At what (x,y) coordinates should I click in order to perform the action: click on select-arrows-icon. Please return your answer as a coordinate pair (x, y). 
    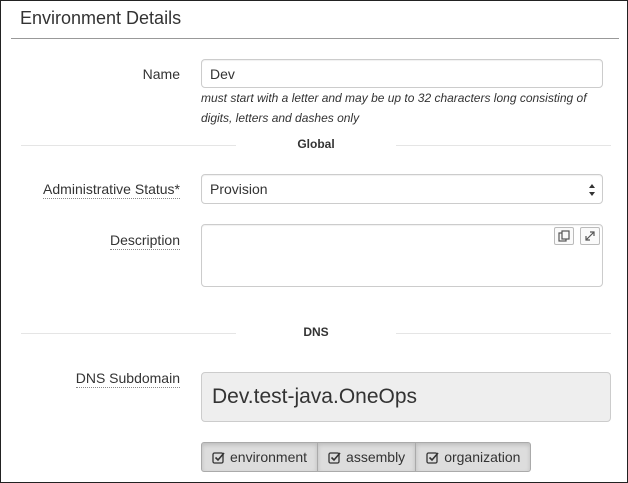
    Looking at the image, I should click on (592, 190).